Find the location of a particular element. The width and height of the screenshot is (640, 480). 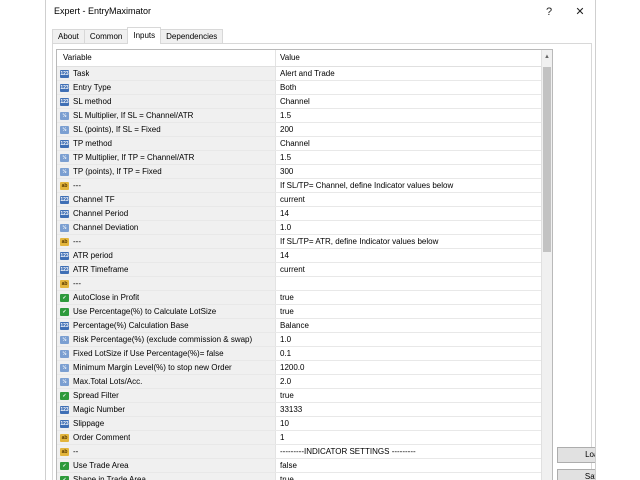

table-row: 123 Channel TF current is located at coordinates (299, 200).